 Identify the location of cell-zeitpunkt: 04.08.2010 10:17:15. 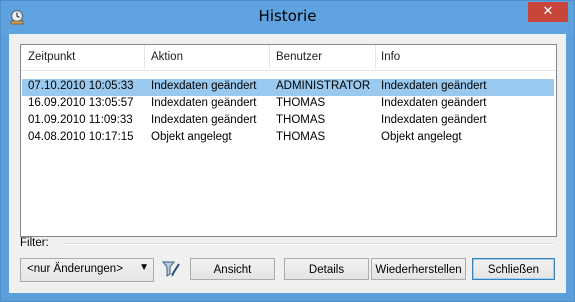
(81, 137).